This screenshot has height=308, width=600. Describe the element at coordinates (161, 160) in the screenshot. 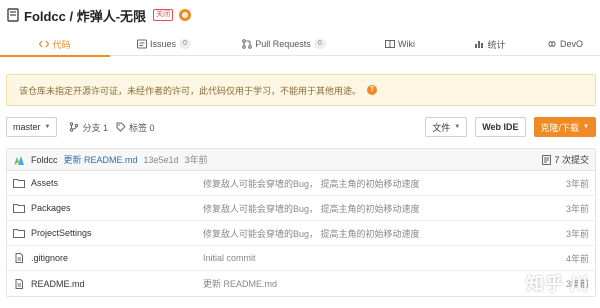

I see `commit-hash: 13e5e1d` at that location.